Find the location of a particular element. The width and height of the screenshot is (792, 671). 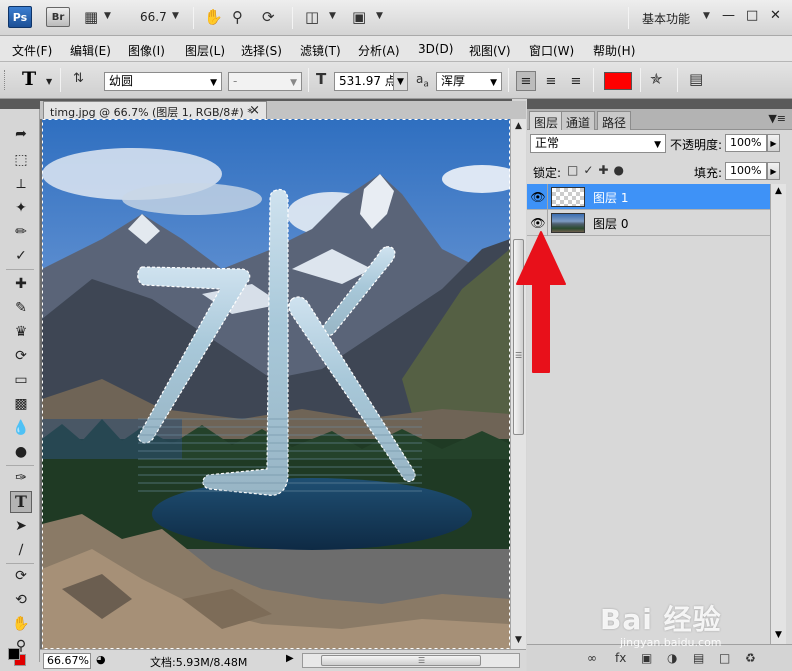

character-panel-icon: ▤ is located at coordinates (696, 79).